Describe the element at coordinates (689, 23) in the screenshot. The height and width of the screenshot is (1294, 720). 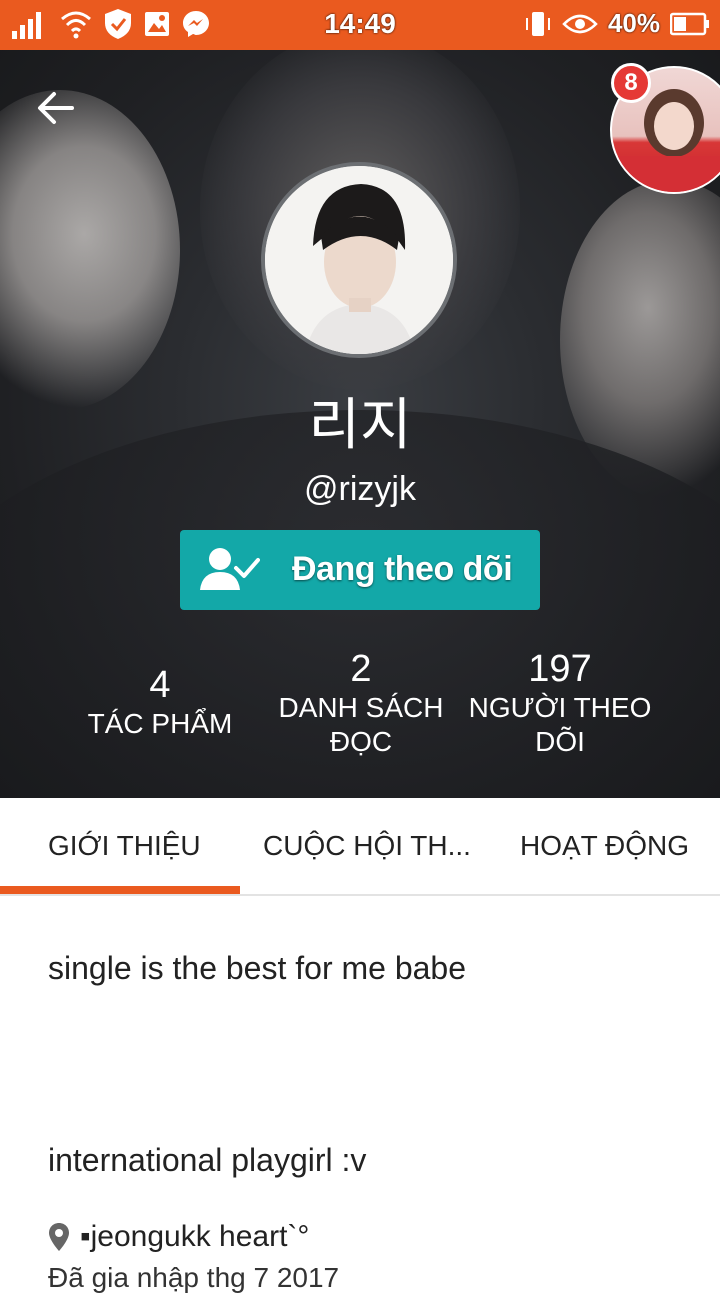
I see `battery-icon` at that location.